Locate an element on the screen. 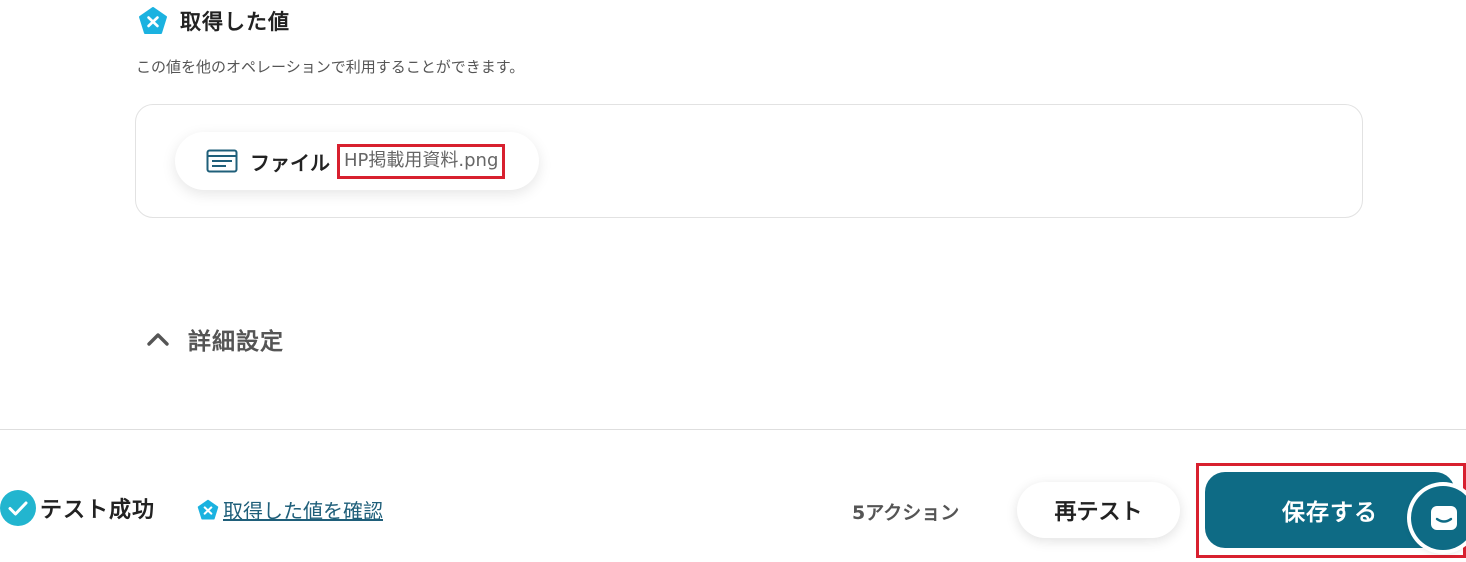  advanced-settings-toggle: 詳細設定 is located at coordinates (215, 339).